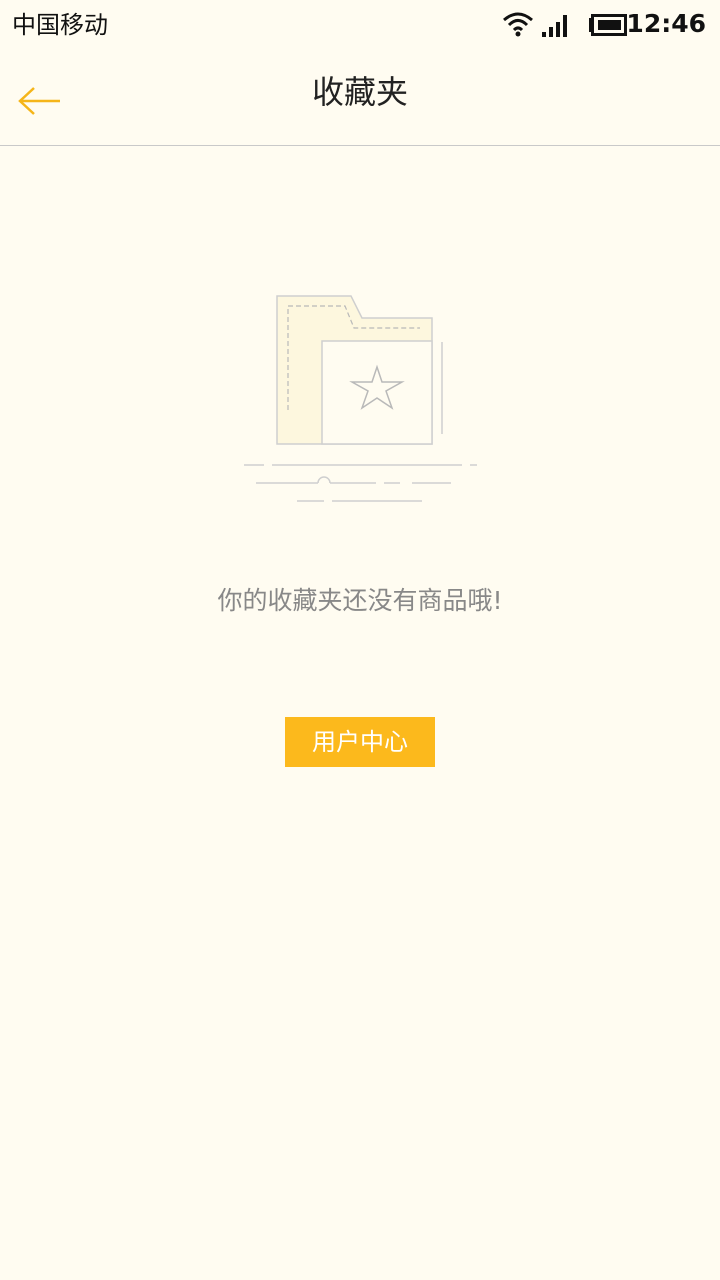  I want to click on page-title: 收藏夹, so click(359, 92).